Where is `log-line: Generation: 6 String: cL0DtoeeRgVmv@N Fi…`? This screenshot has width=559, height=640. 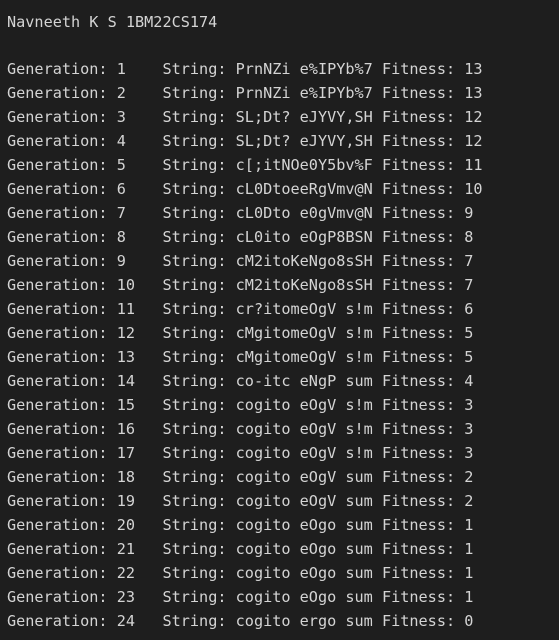
log-line: Generation: 6 String: cL0DtoeeRgVmv@N Fi… is located at coordinates (283, 189).